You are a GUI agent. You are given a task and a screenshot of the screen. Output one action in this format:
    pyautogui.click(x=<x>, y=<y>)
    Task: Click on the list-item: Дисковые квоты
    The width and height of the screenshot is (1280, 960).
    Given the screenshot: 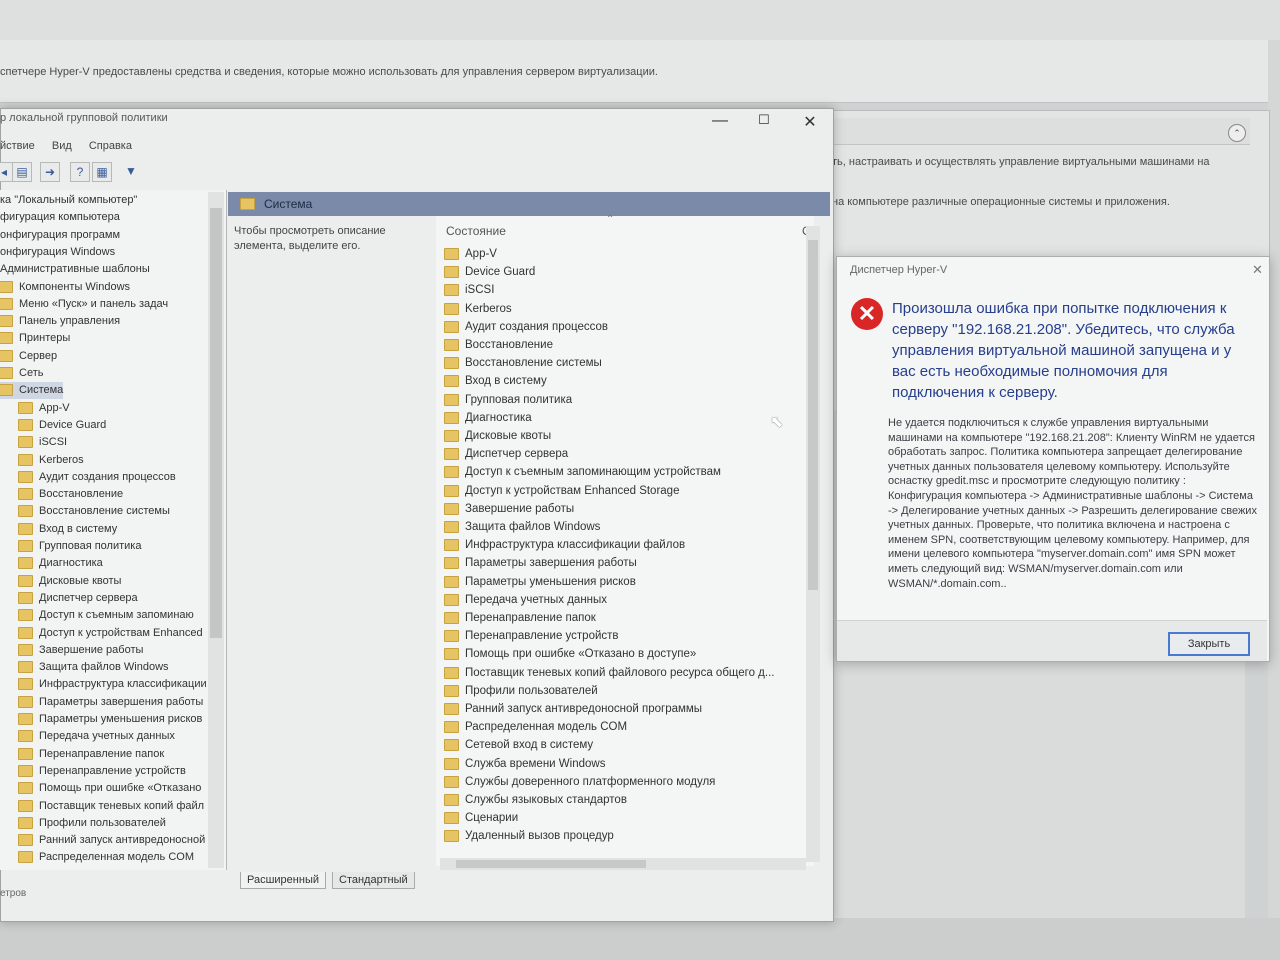 What is the action you would take?
    pyautogui.click(x=497, y=436)
    